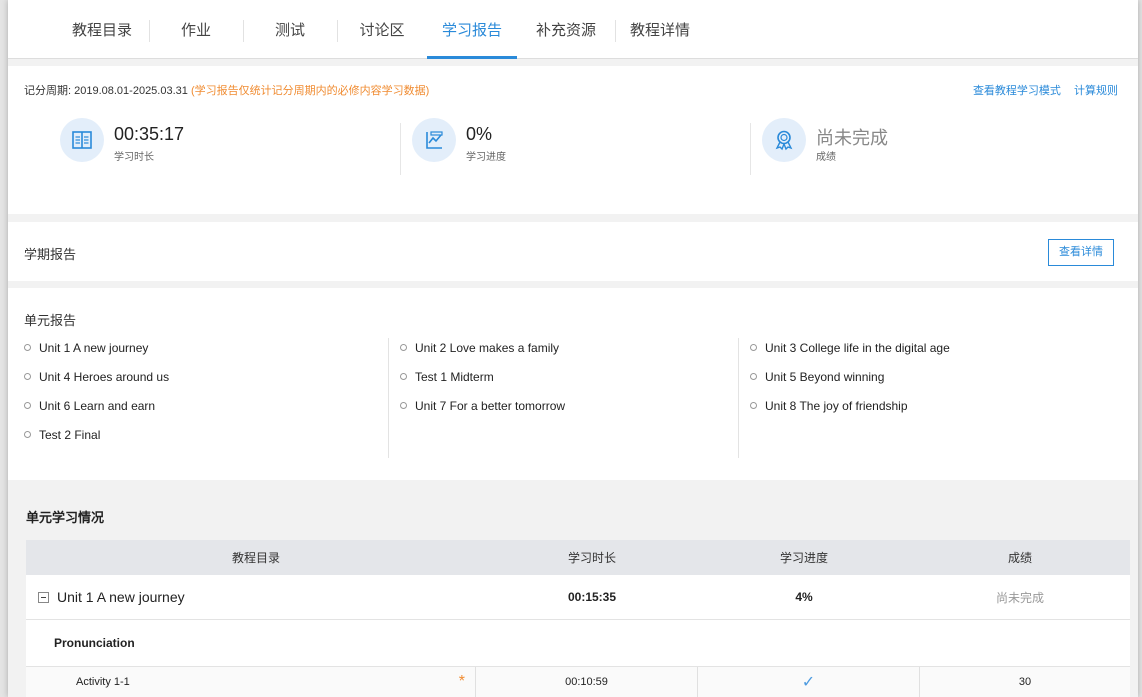 Image resolution: width=1142 pixels, height=697 pixels. I want to click on unit-link-label: Unit 2 Love makes a family, so click(487, 348).